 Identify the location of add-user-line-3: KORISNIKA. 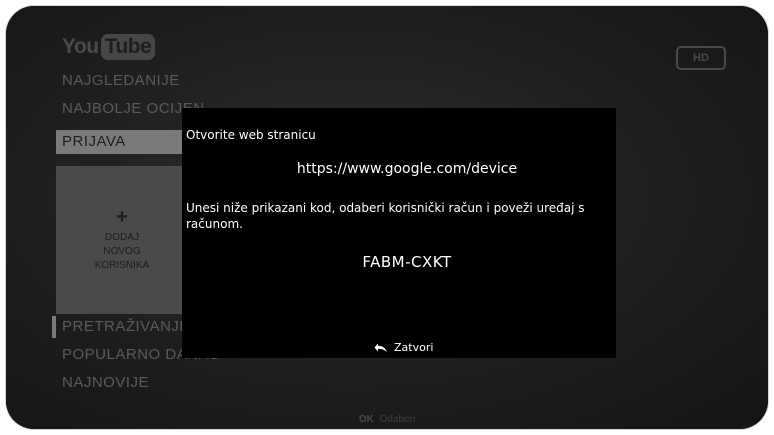
(122, 265).